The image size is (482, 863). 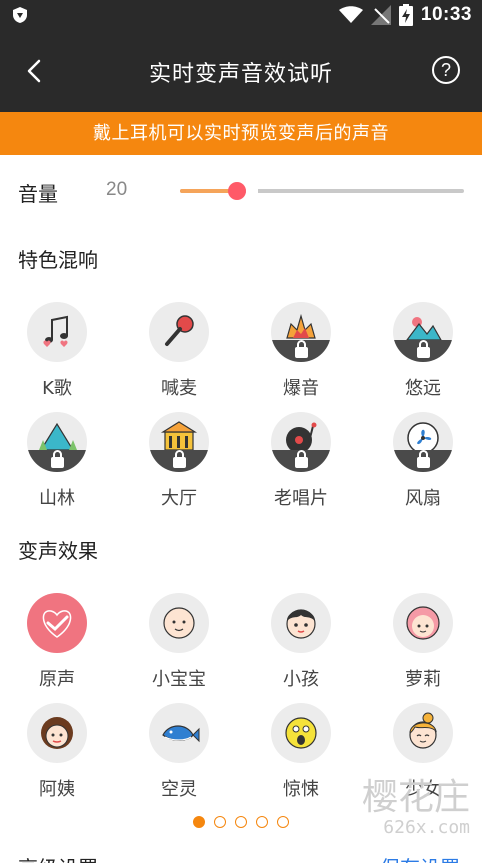 I want to click on mix-item-label: 爆音, so click(x=301, y=388).